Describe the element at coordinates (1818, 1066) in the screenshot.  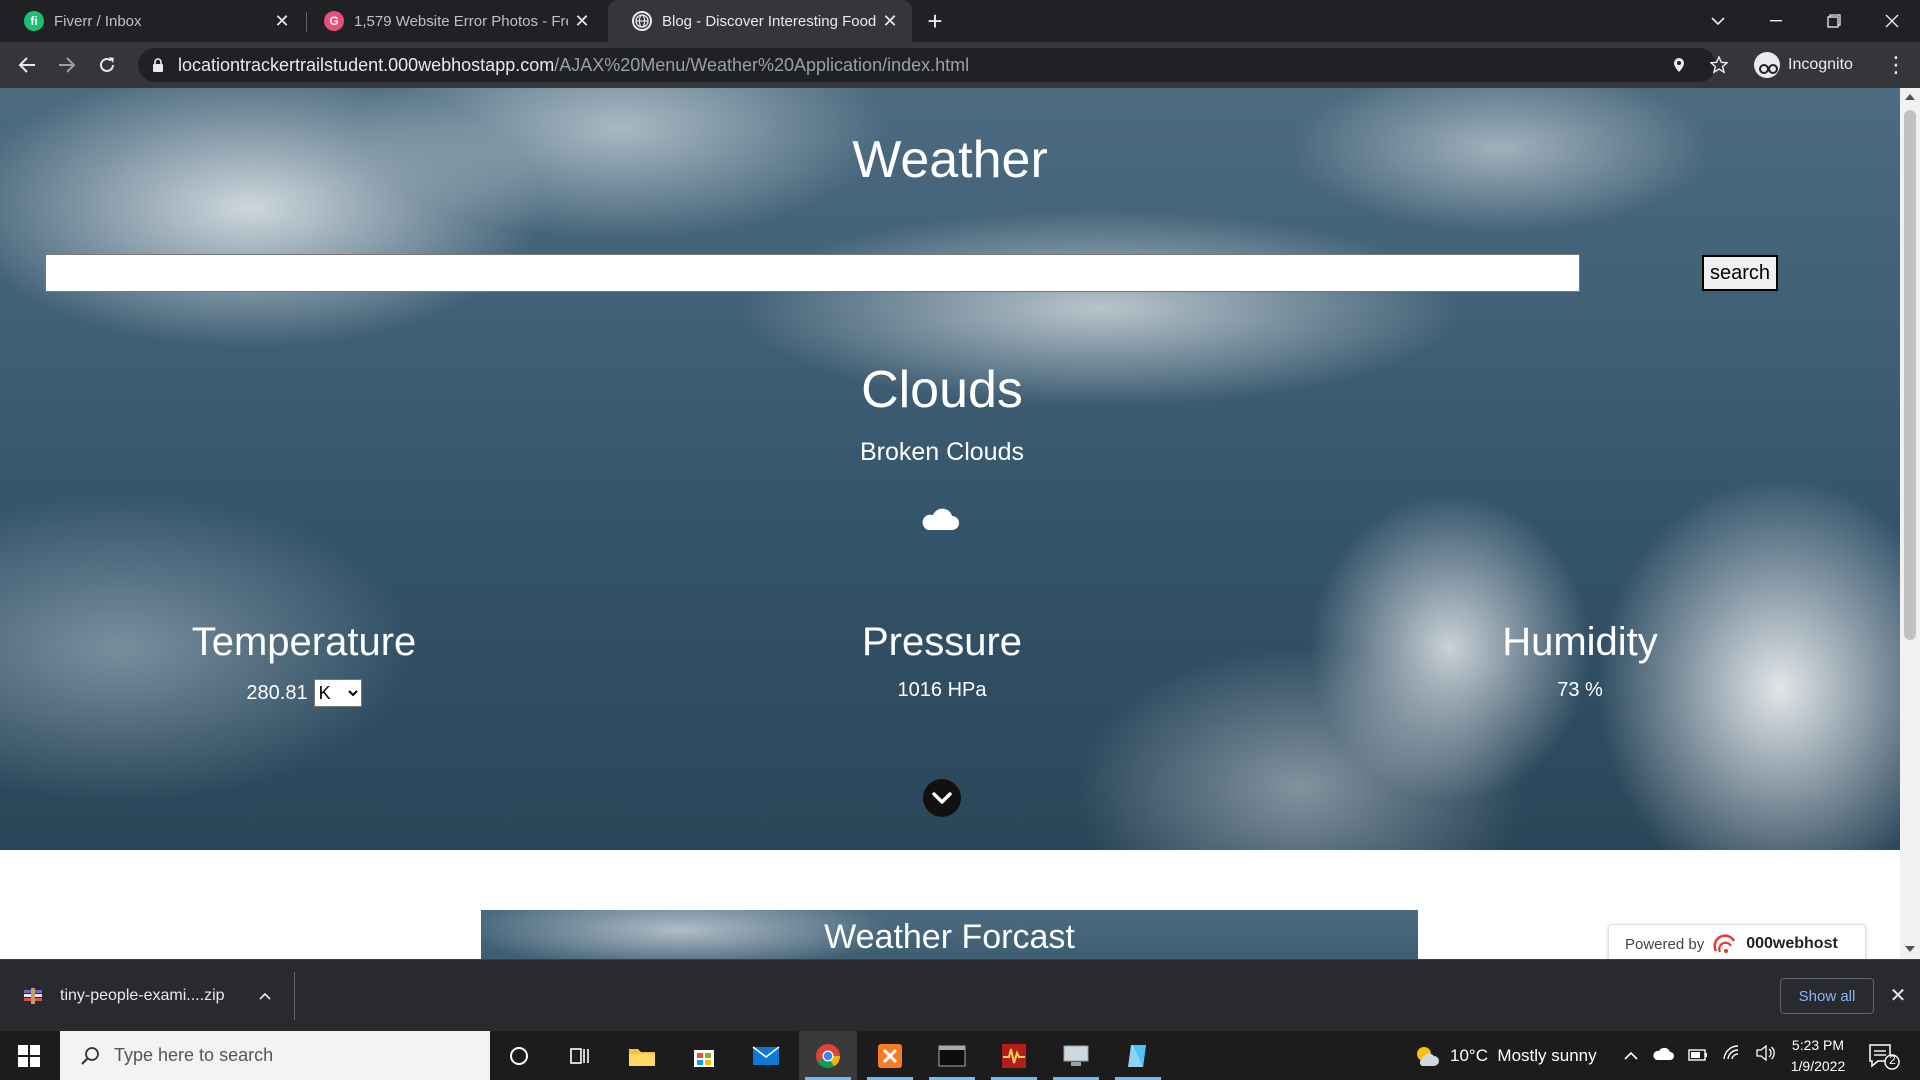
I see `clock-date: 1/9/2022` at that location.